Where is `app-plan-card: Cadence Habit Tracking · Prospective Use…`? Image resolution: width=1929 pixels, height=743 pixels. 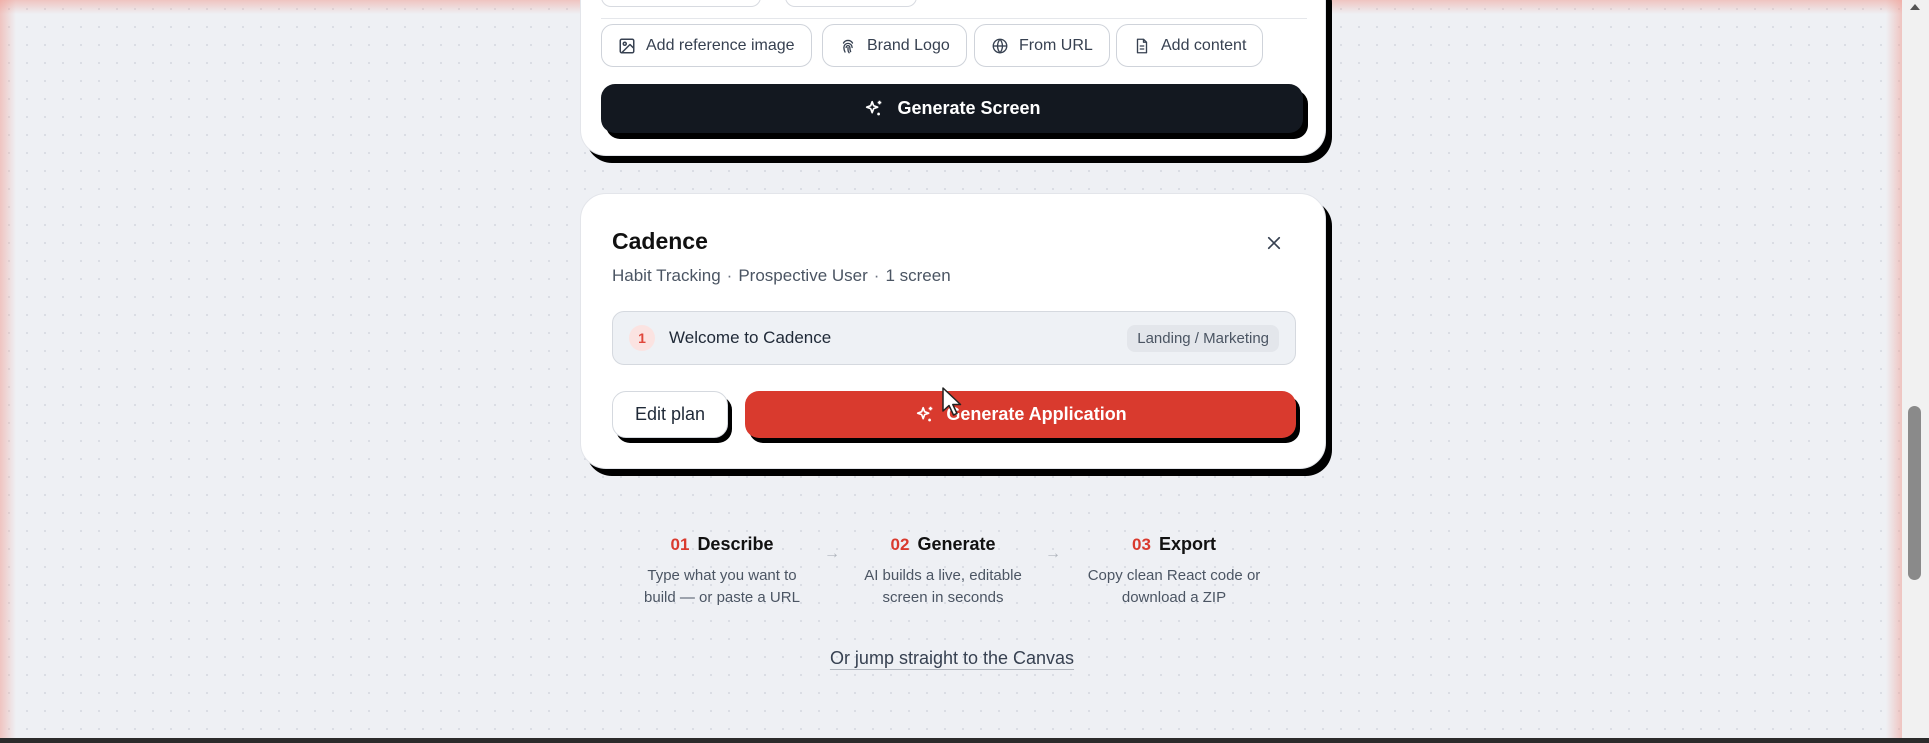 app-plan-card: Cadence Habit Tracking · Prospective Use… is located at coordinates (953, 331).